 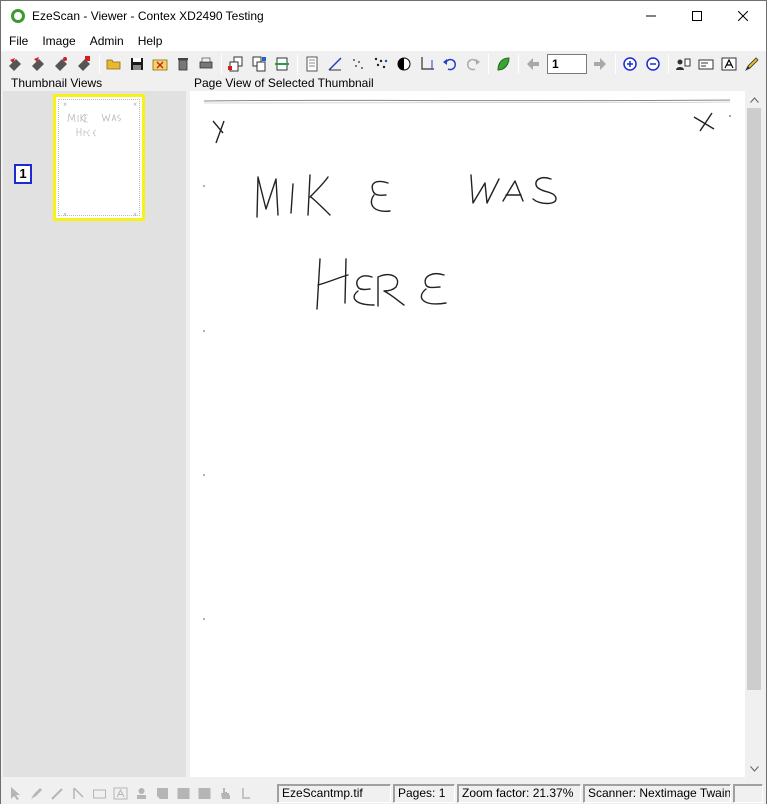 I want to click on deskew-button, so click(x=335, y=64).